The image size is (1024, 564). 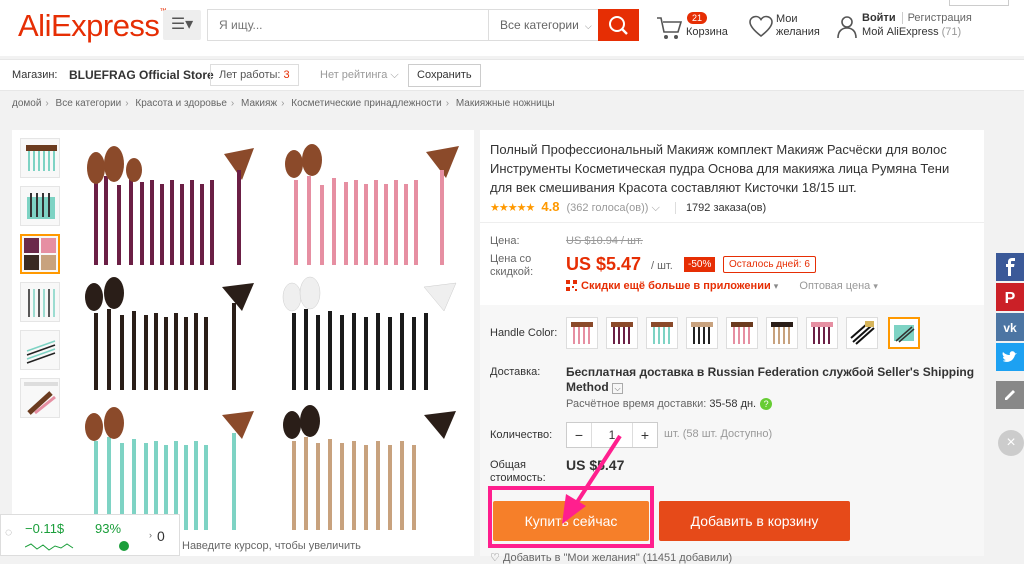 I want to click on help-icon: ?, so click(x=766, y=404).